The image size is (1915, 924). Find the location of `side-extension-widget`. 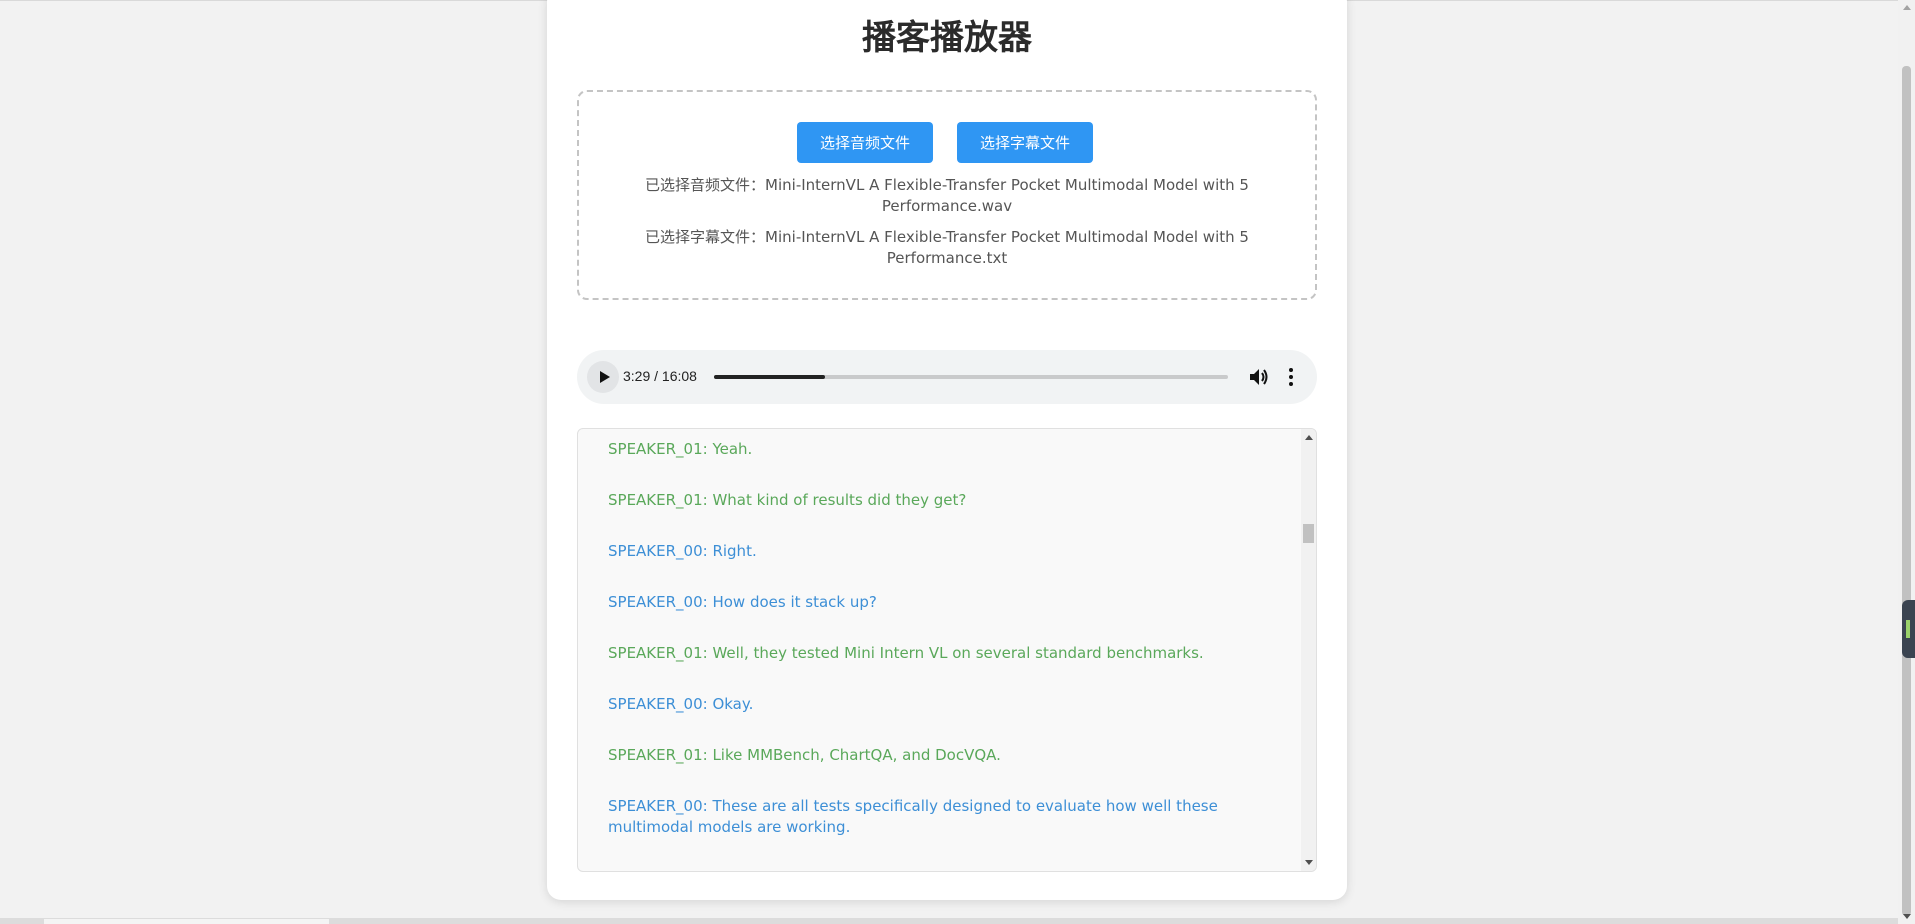

side-extension-widget is located at coordinates (1908, 629).